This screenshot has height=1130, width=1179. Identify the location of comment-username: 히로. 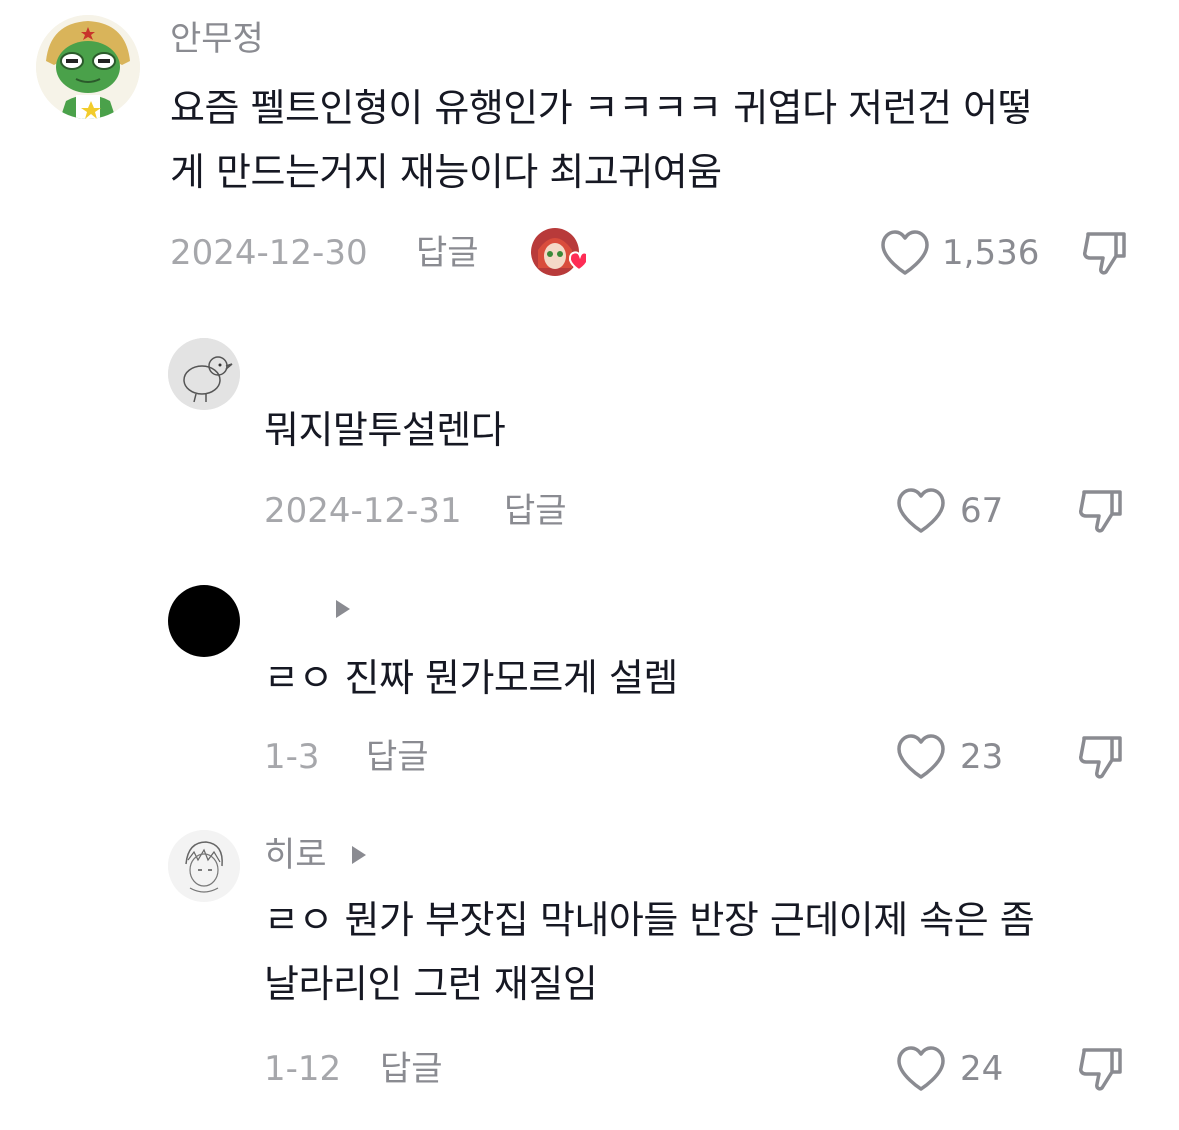
(295, 855).